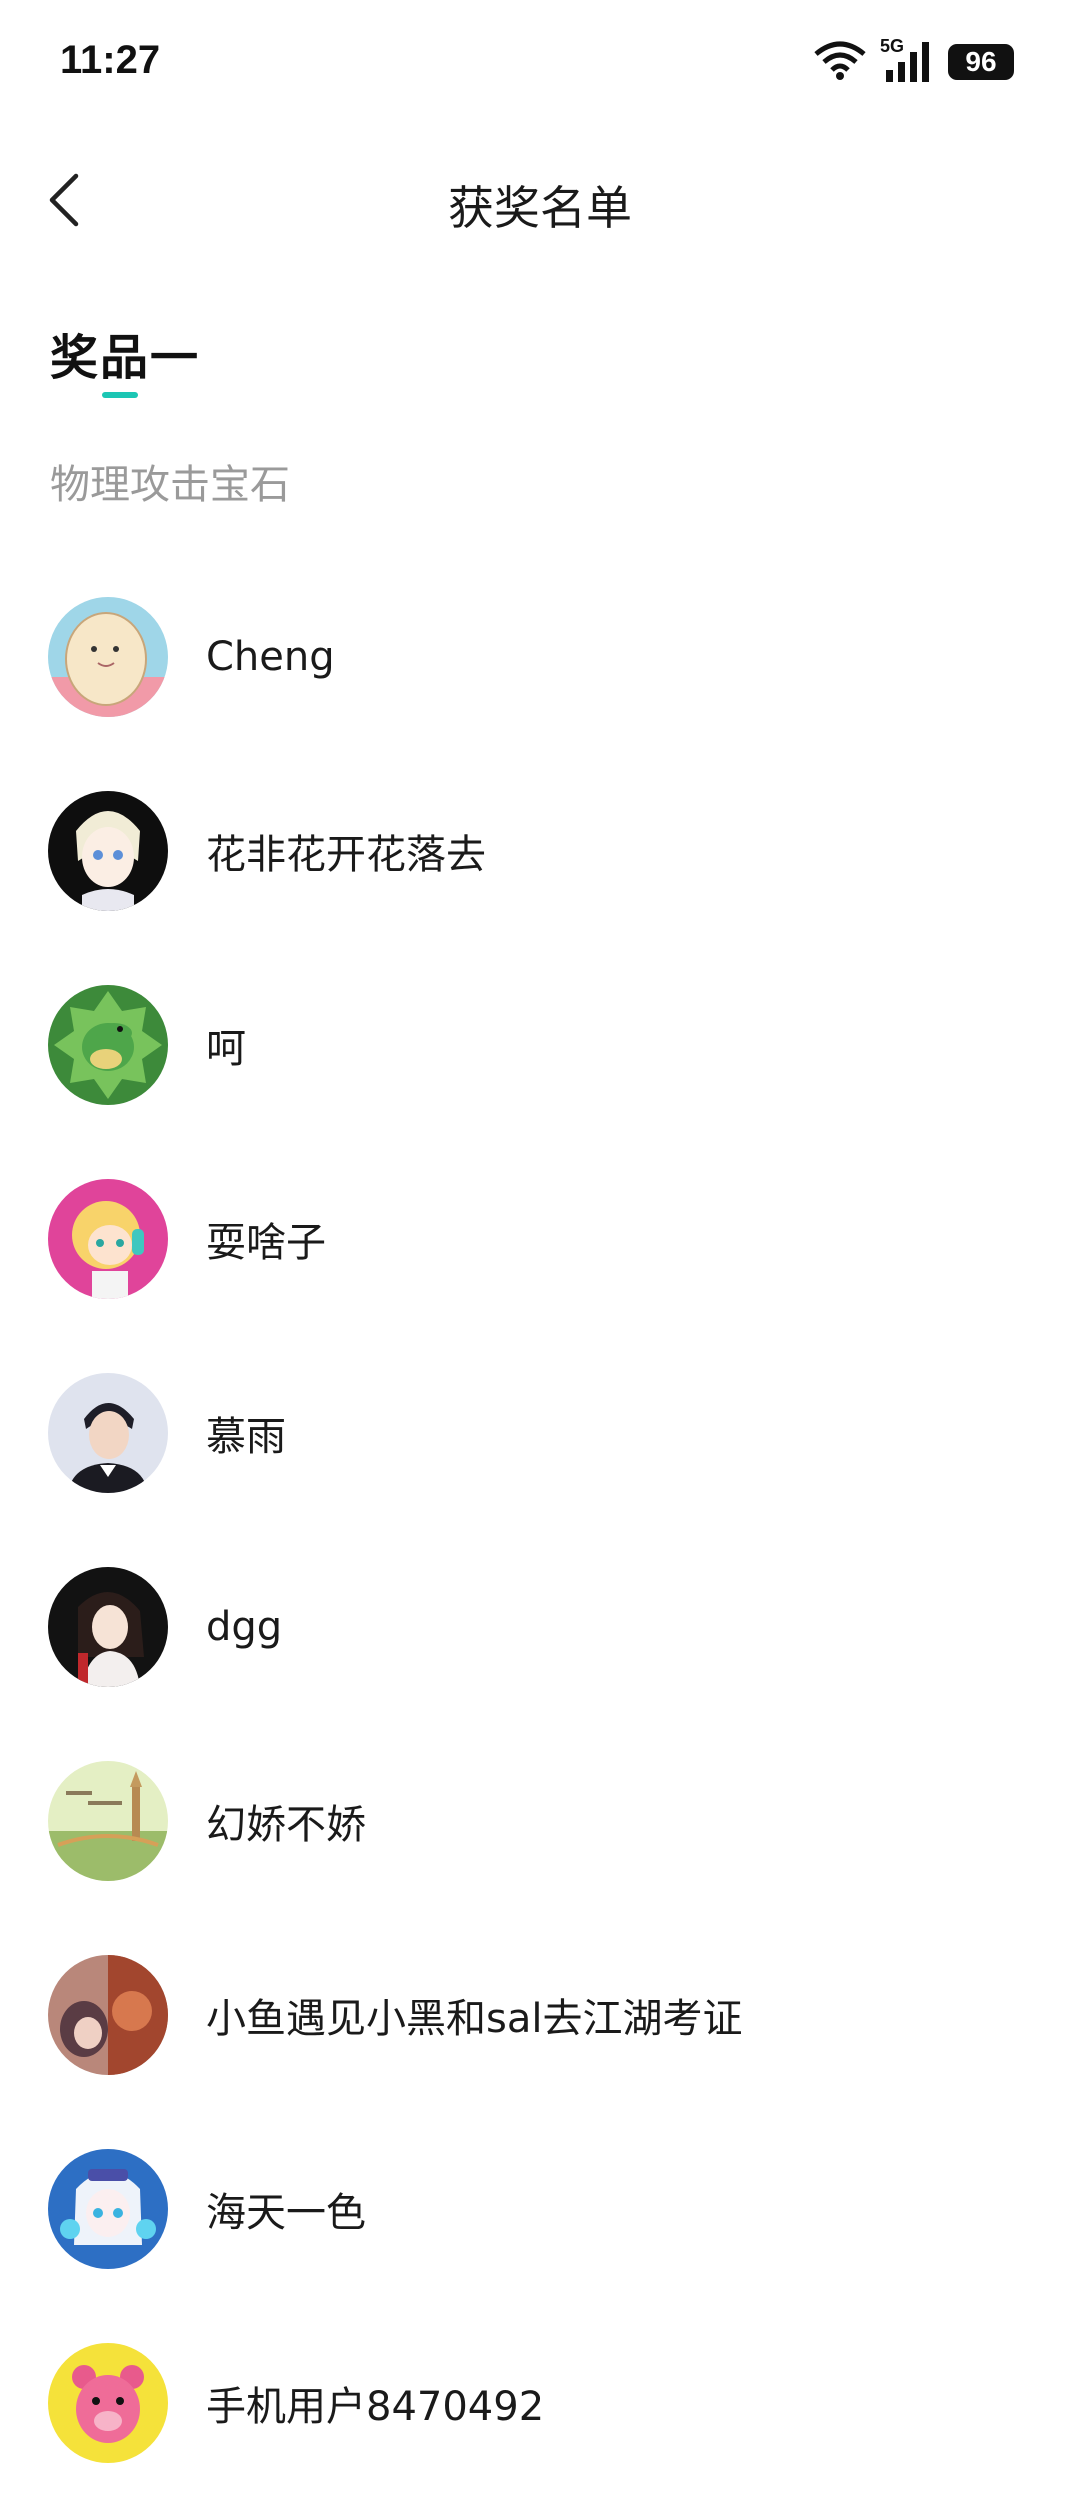  Describe the element at coordinates (540, 1045) in the screenshot. I see `list-item: 呵` at that location.